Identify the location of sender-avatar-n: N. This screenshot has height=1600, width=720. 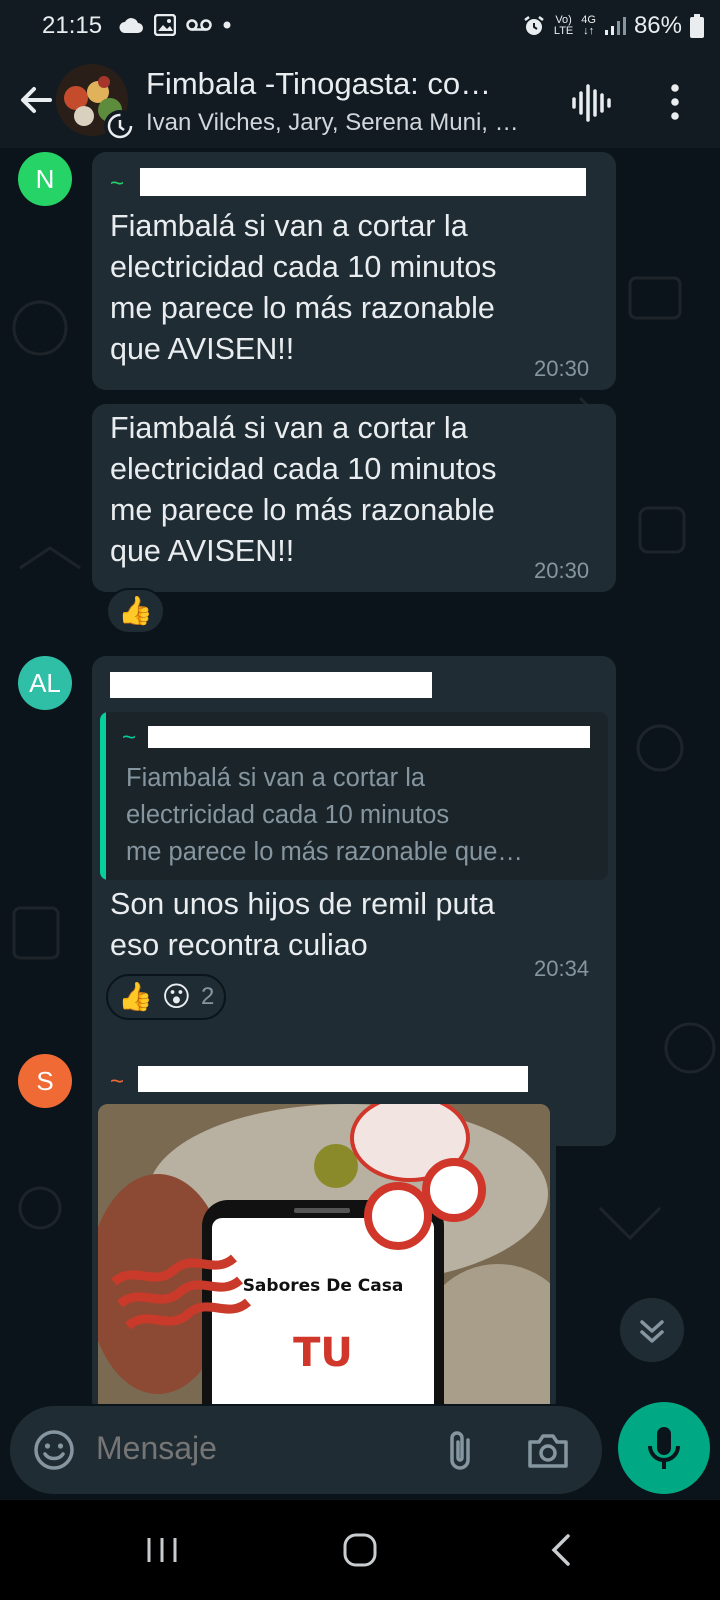
(45, 179).